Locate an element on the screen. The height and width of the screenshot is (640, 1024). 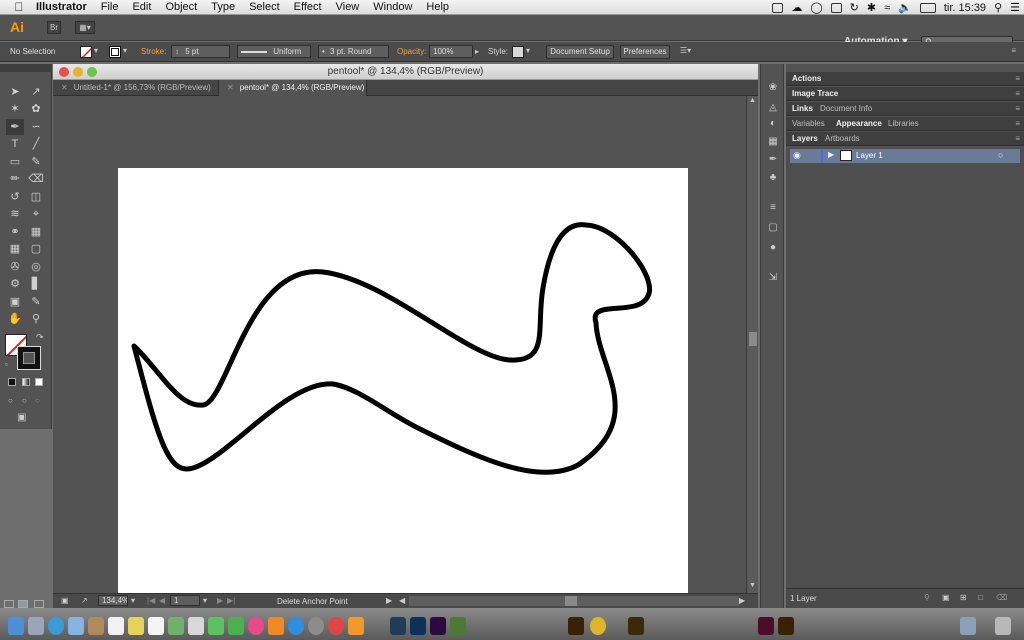
horizontal-scrollbar is located at coordinates (574, 601).